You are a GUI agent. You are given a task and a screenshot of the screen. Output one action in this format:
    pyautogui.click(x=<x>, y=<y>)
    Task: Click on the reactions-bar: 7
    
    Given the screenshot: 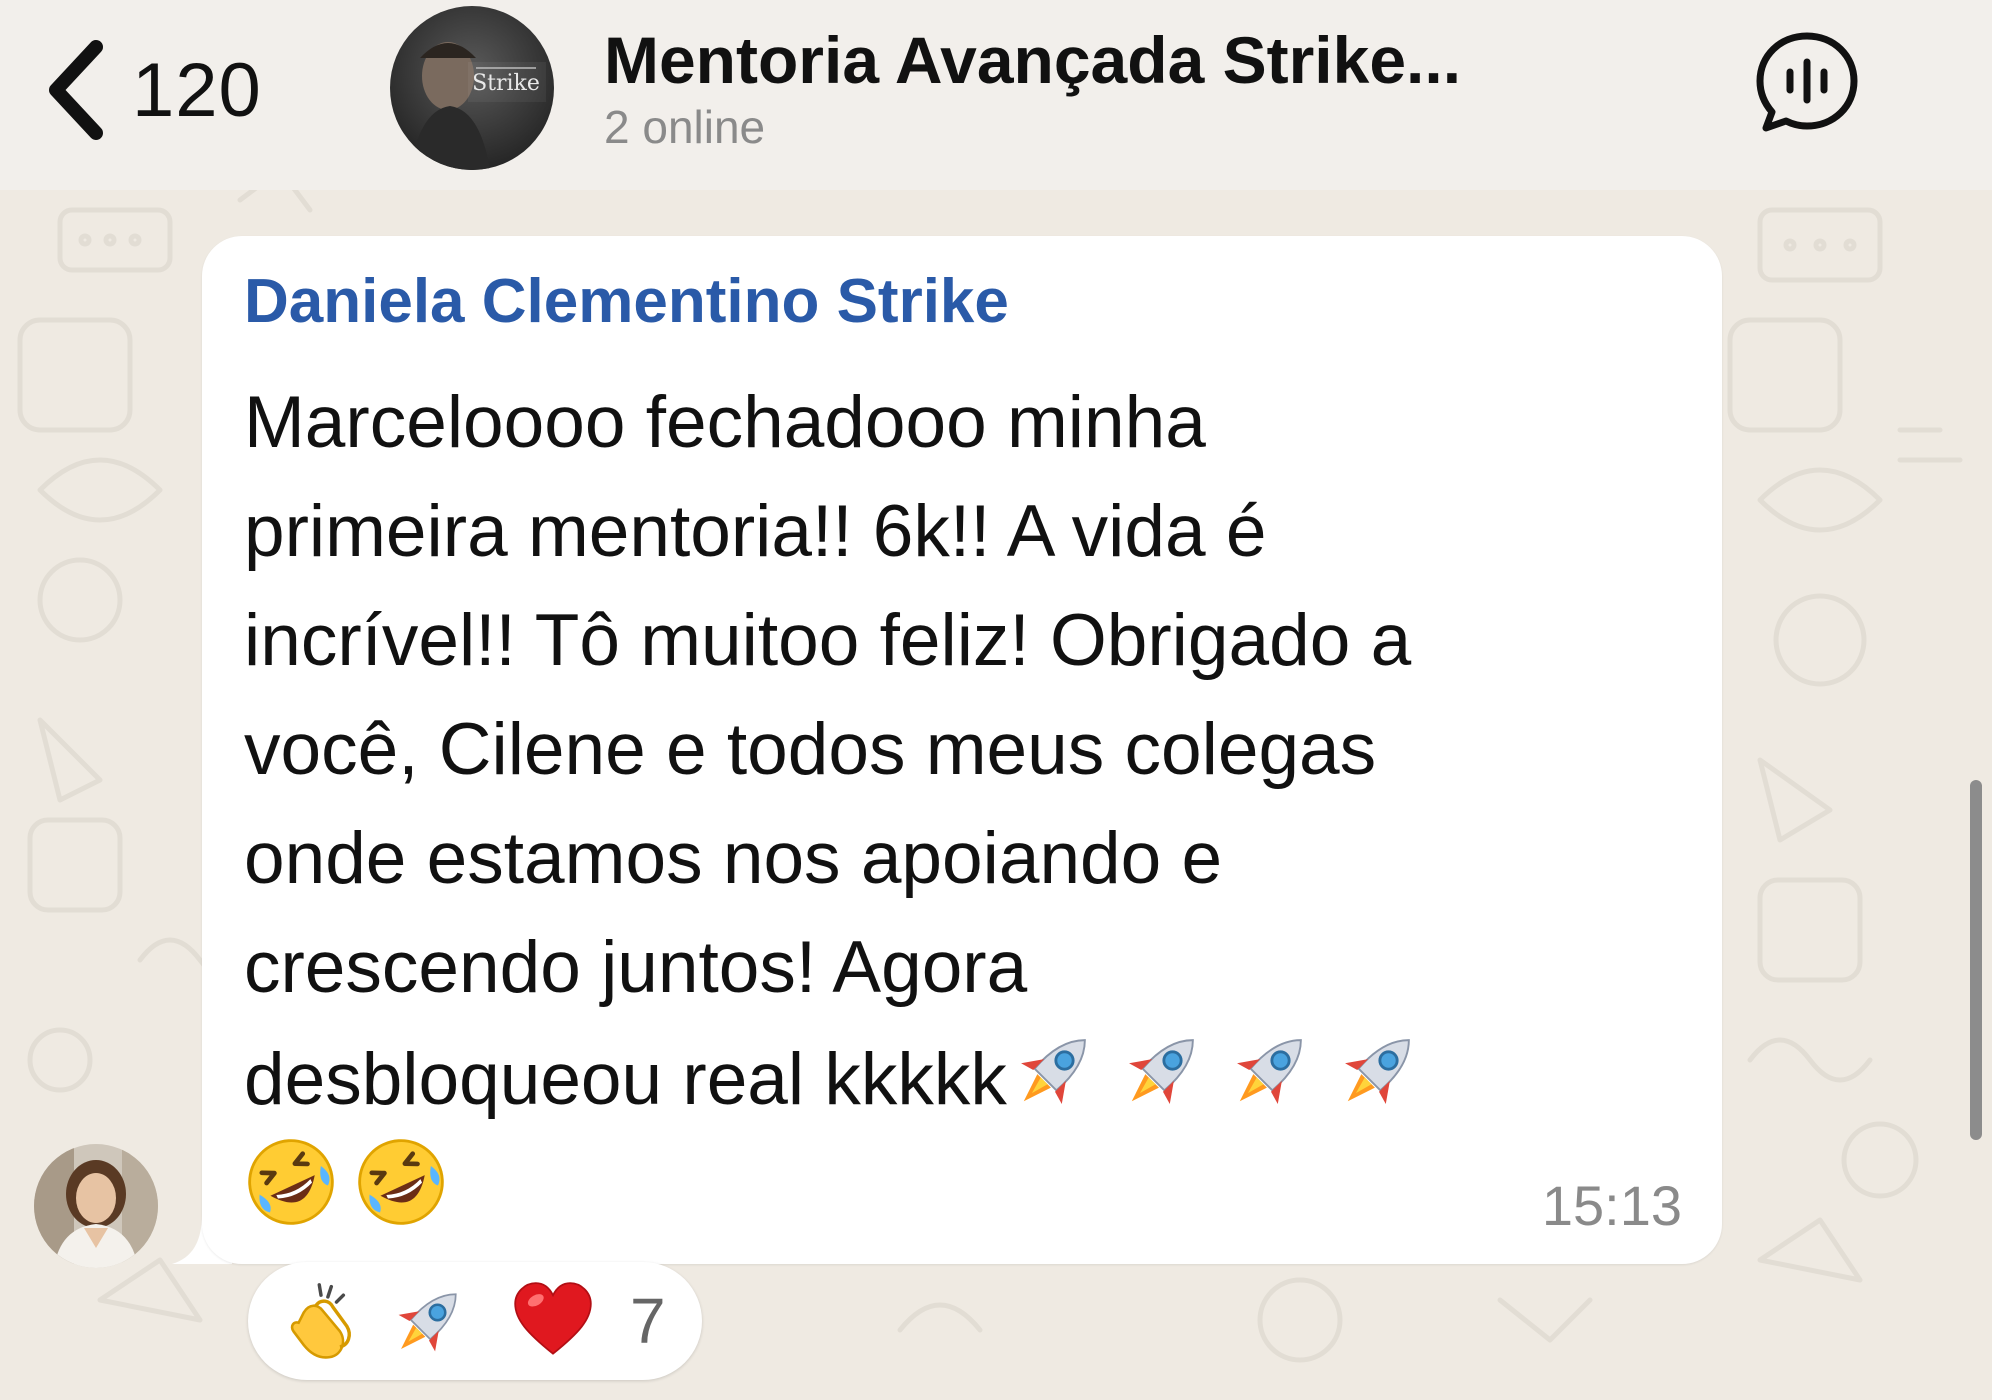 What is the action you would take?
    pyautogui.click(x=475, y=1321)
    